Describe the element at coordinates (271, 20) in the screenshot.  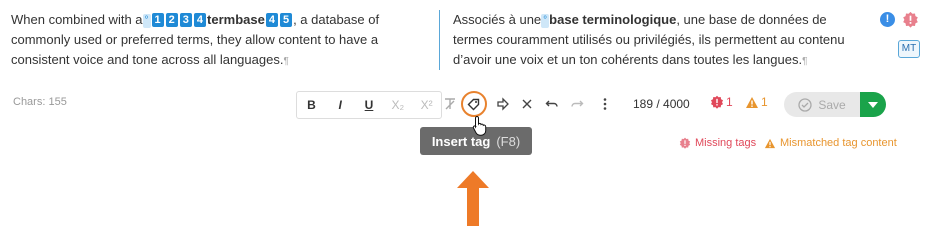
I see `source-tag-4-close: 4` at that location.